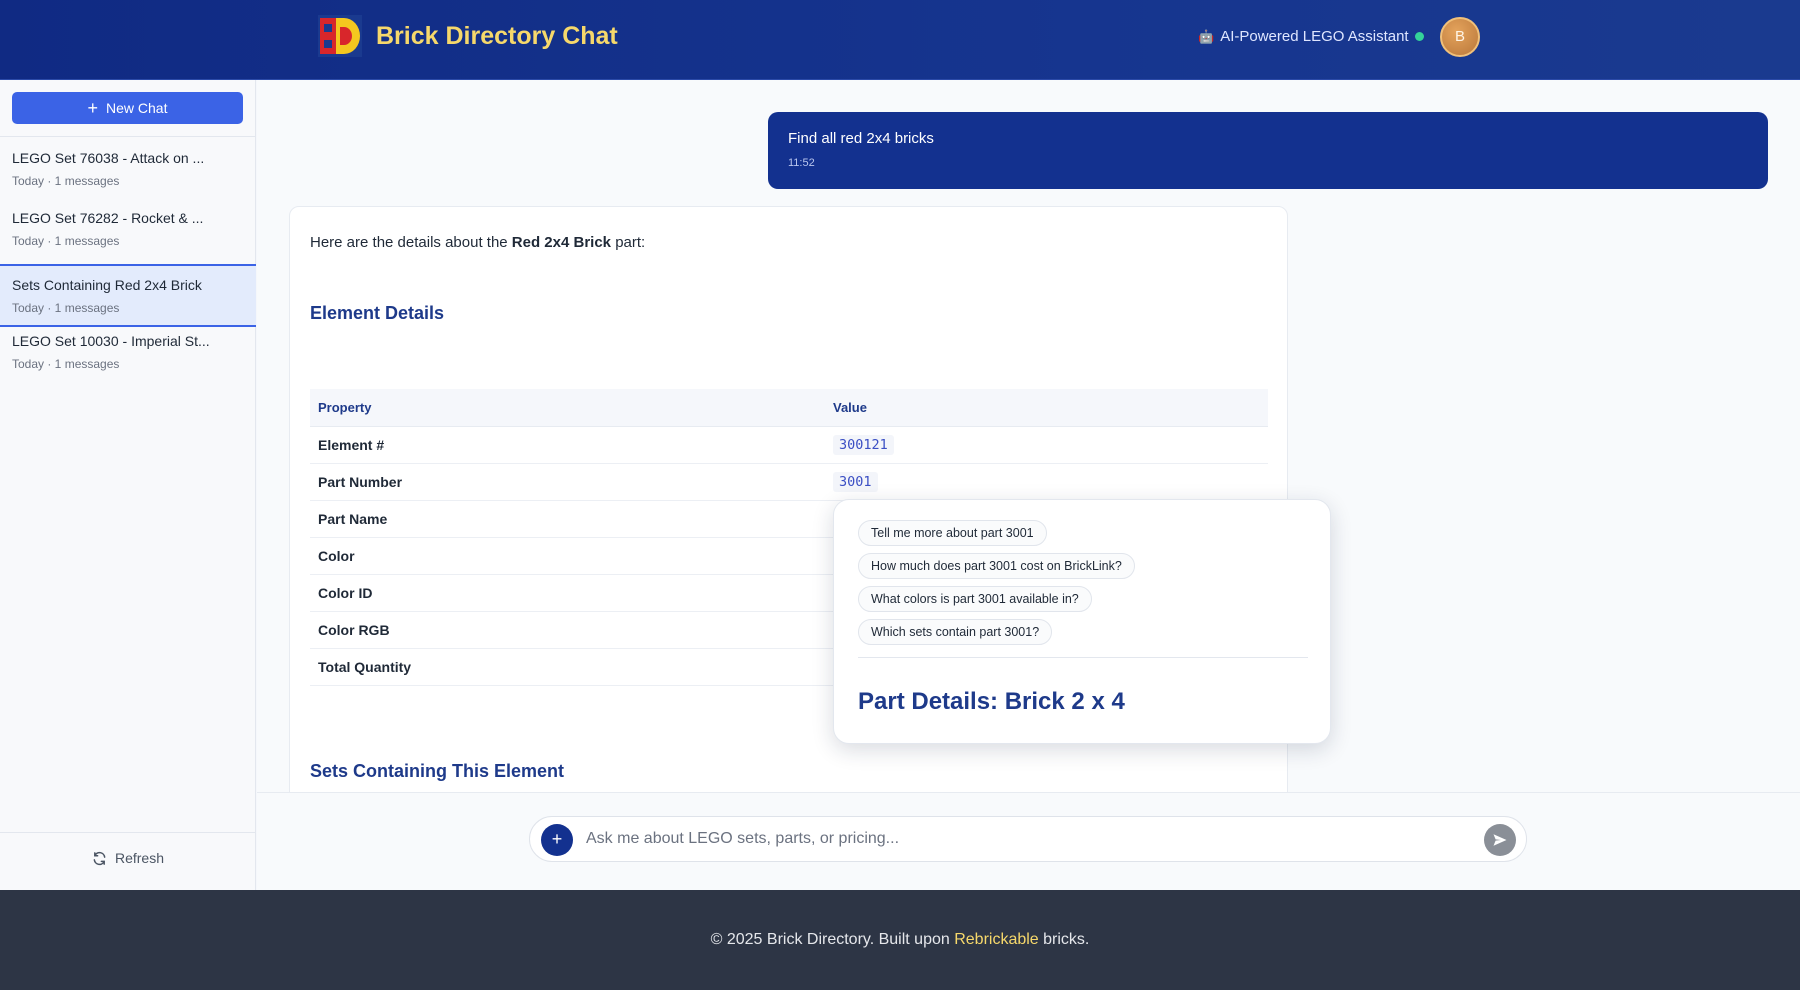 This screenshot has height=990, width=1800. What do you see at coordinates (93, 108) in the screenshot?
I see `plus-icon: +` at bounding box center [93, 108].